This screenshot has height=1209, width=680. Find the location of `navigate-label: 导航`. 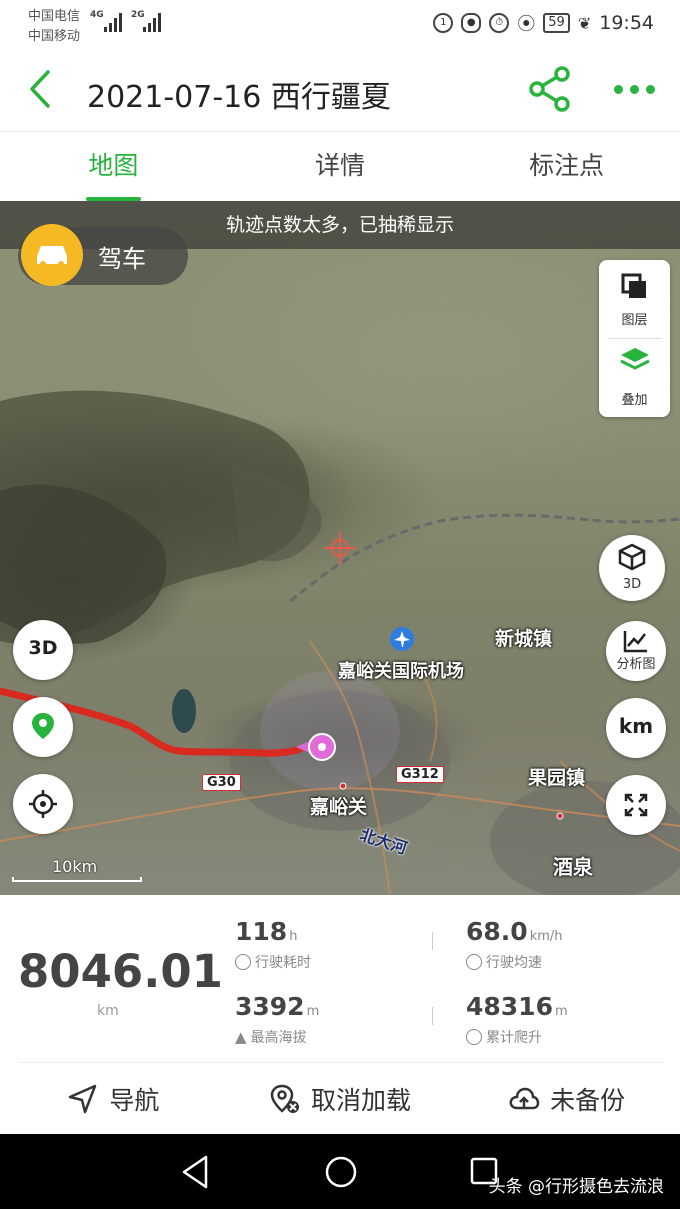

navigate-label: 导航 is located at coordinates (134, 1100).